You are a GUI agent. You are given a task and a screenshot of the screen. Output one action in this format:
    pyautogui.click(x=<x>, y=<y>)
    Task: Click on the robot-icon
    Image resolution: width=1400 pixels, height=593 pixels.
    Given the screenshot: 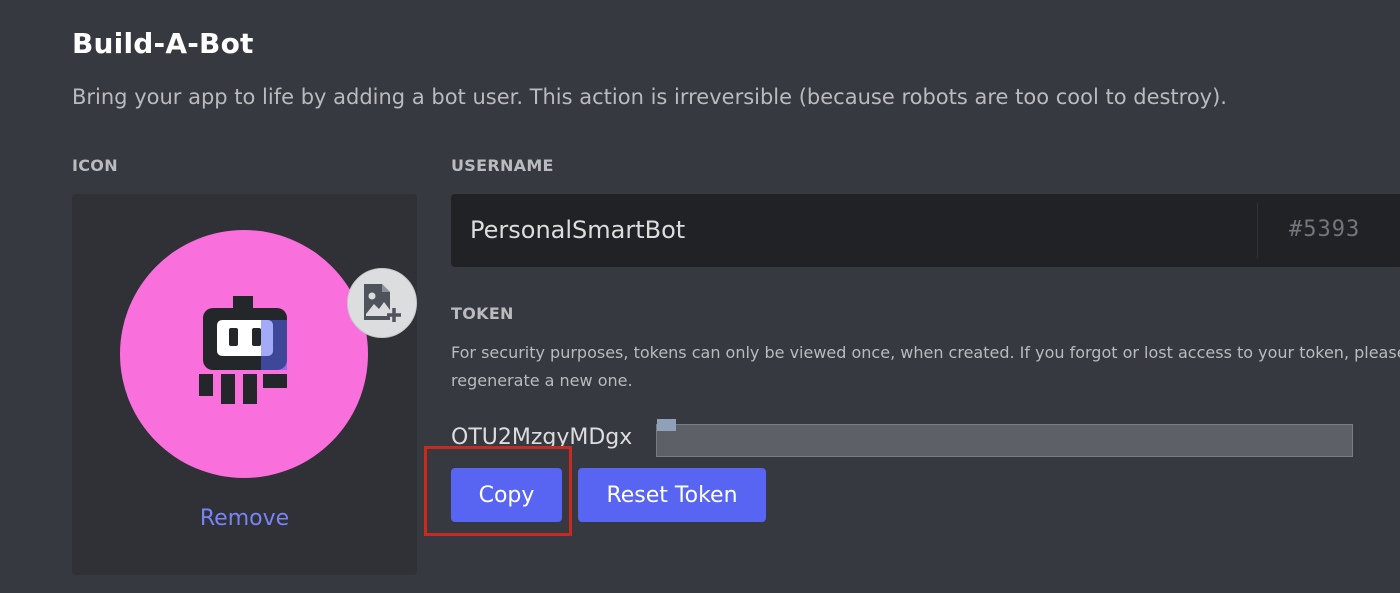 What is the action you would take?
    pyautogui.click(x=243, y=350)
    